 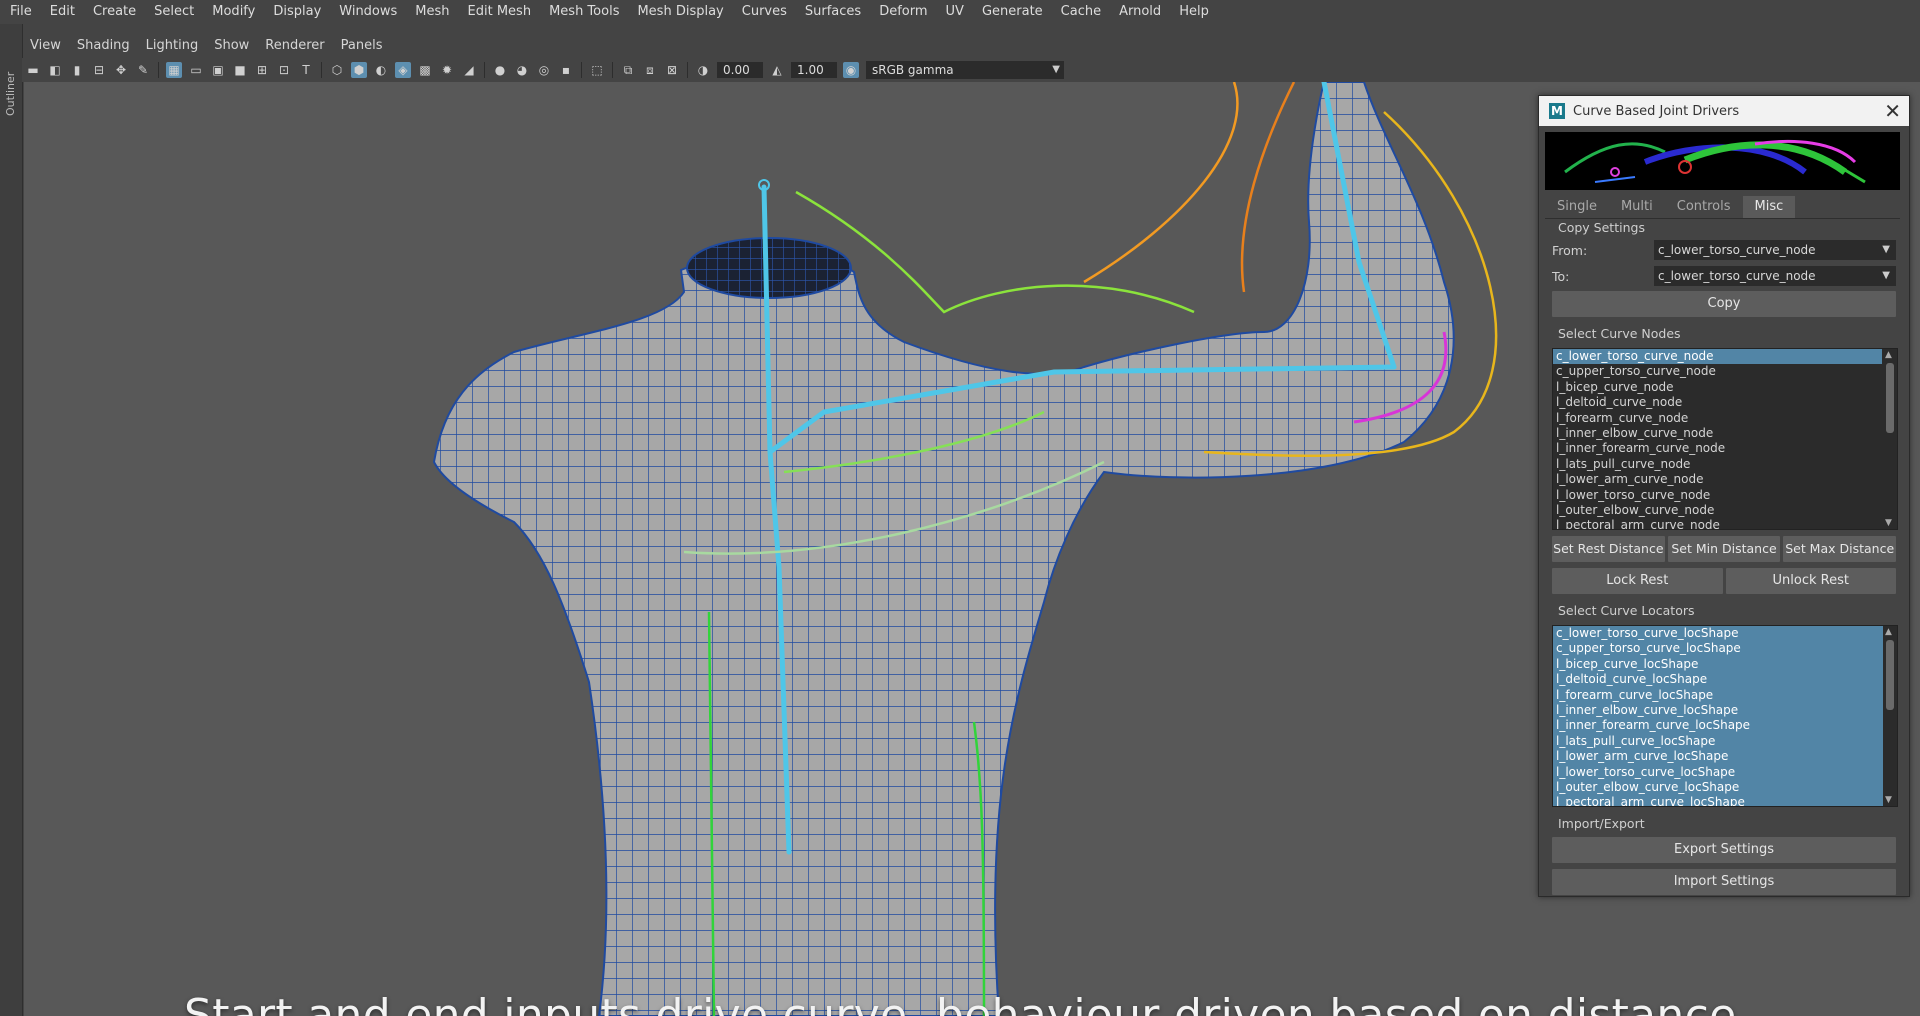 I want to click on camera-select-icon: ▬, so click(x=33, y=70).